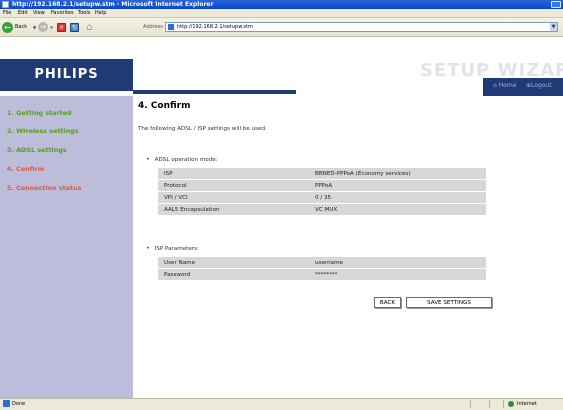  What do you see at coordinates (233, 185) in the screenshot?
I see `protocol-label: Protocol` at bounding box center [233, 185].